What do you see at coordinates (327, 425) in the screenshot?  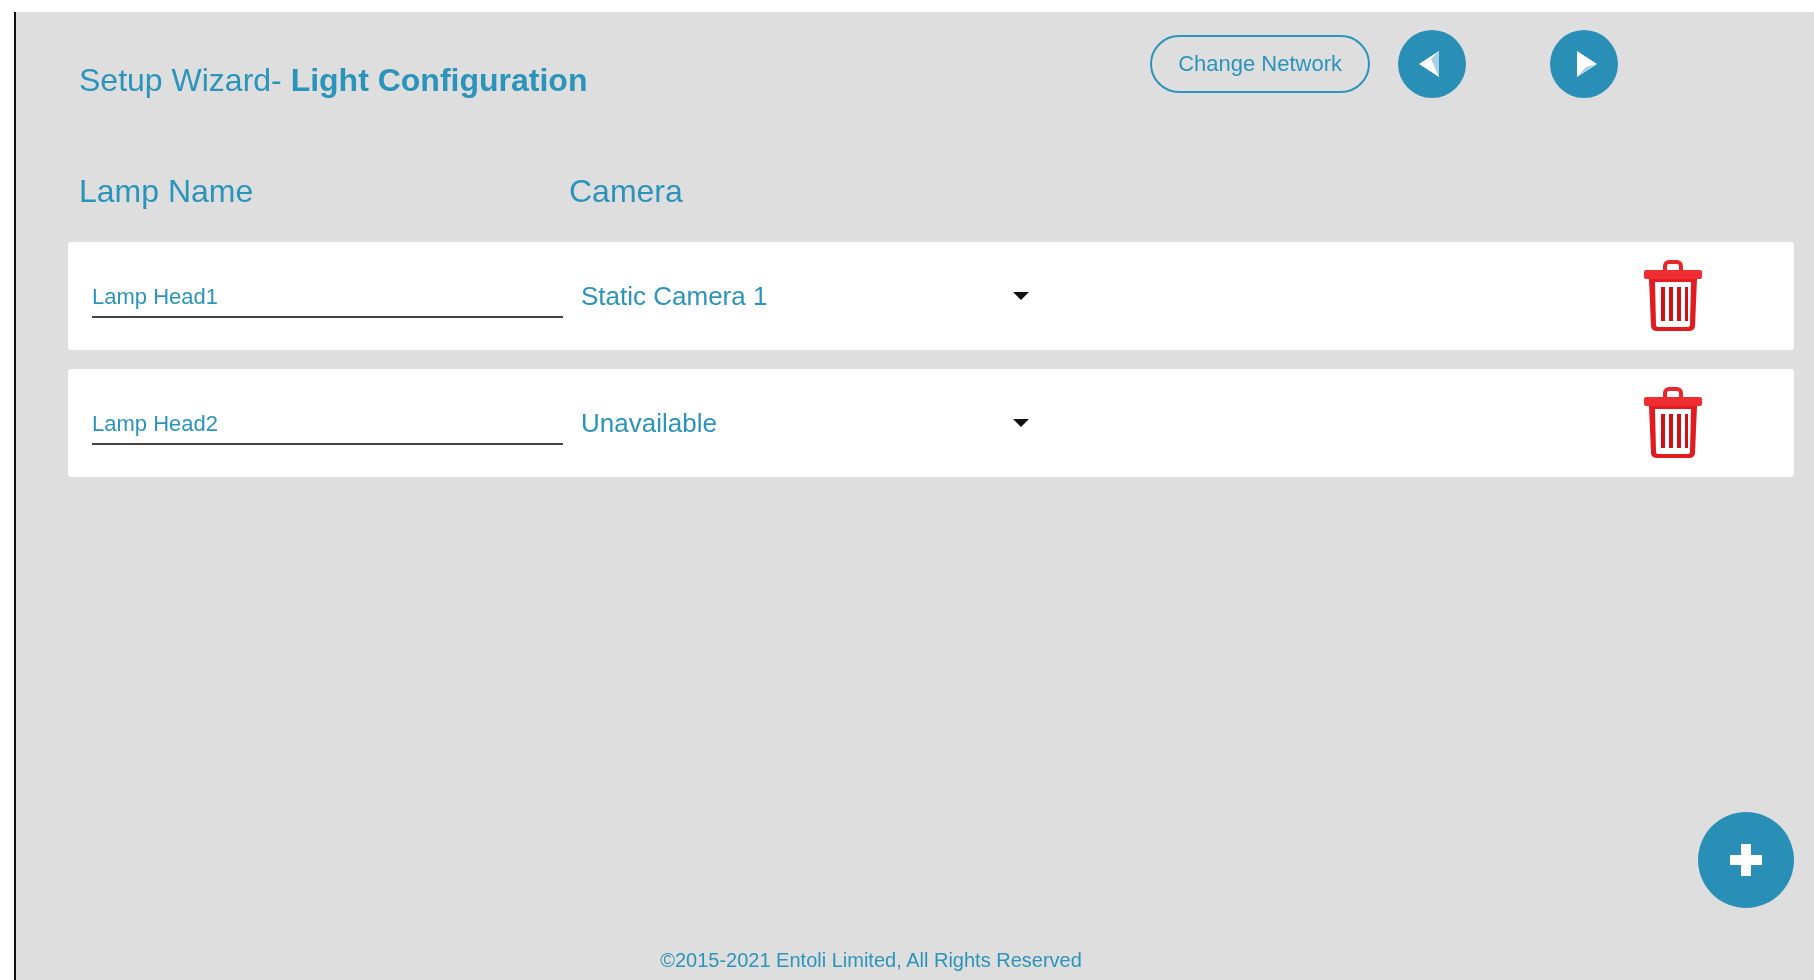 I see `lamp-name-field: Lamp Head2` at bounding box center [327, 425].